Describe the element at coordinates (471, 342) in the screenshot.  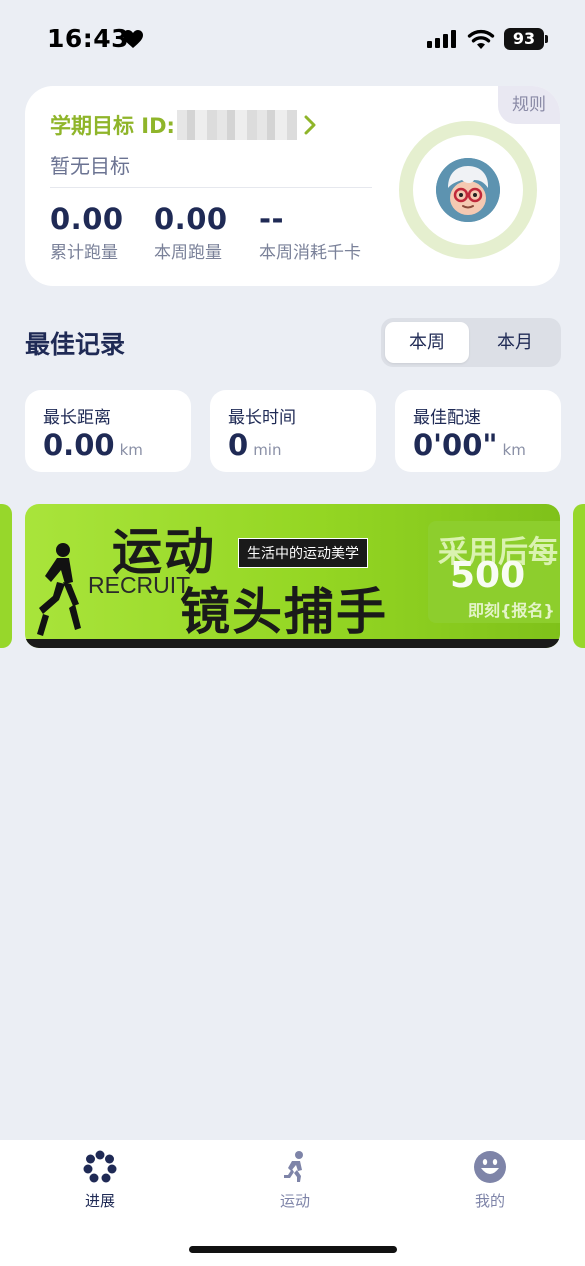
I see `period-toggle: 本周 本月` at that location.